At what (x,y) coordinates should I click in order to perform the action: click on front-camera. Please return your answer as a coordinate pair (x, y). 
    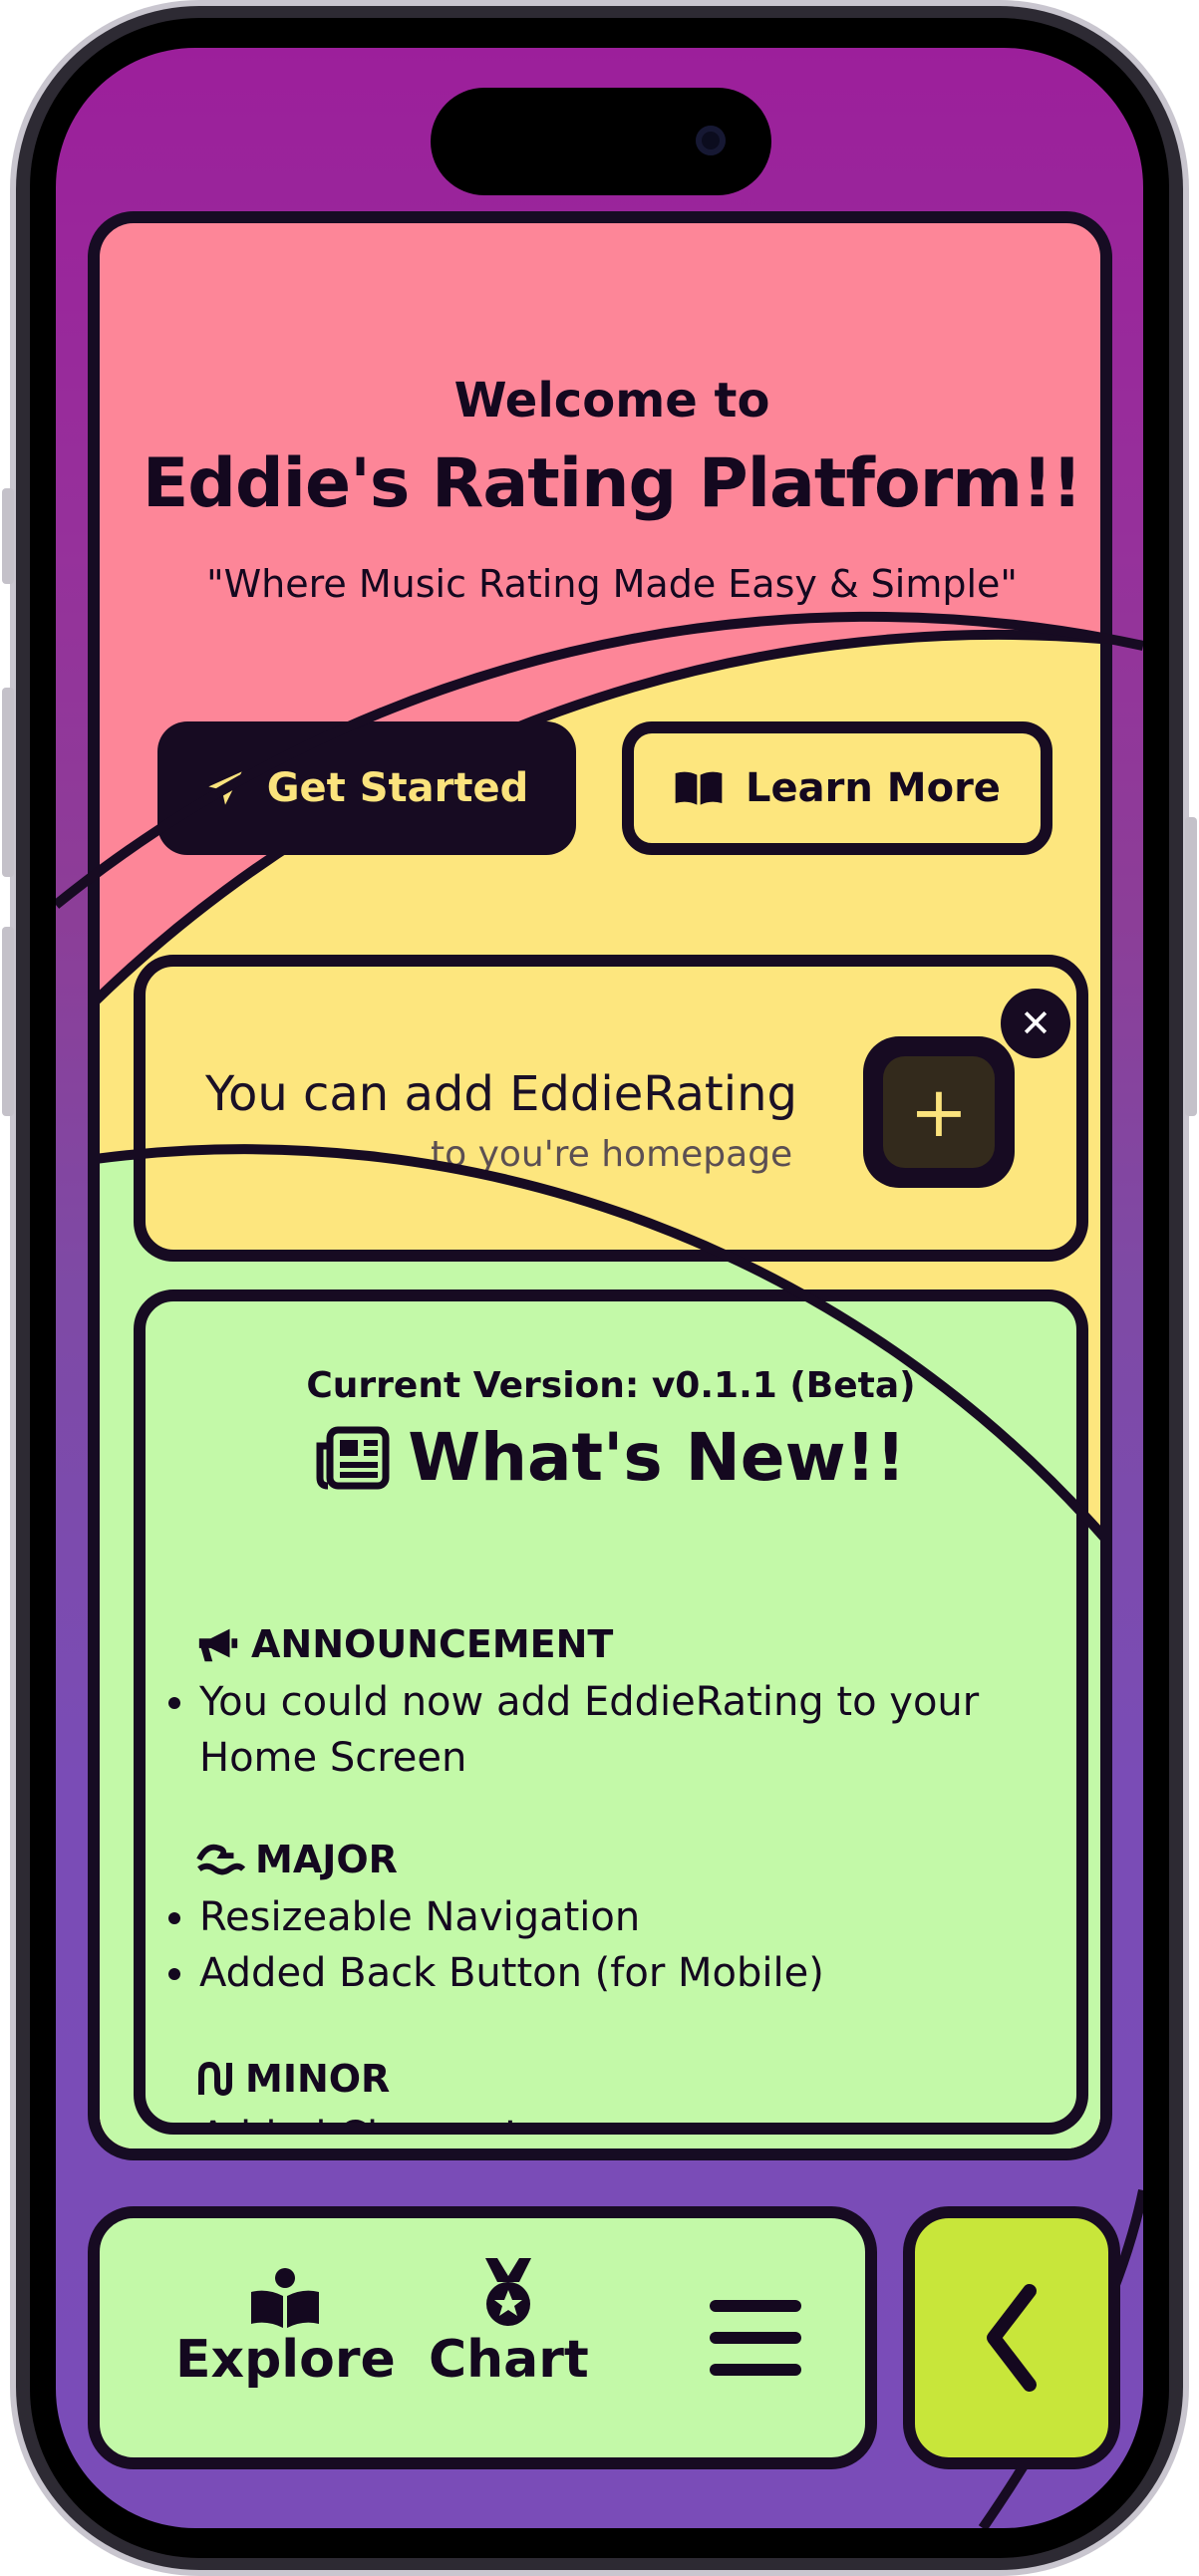
    Looking at the image, I should click on (711, 140).